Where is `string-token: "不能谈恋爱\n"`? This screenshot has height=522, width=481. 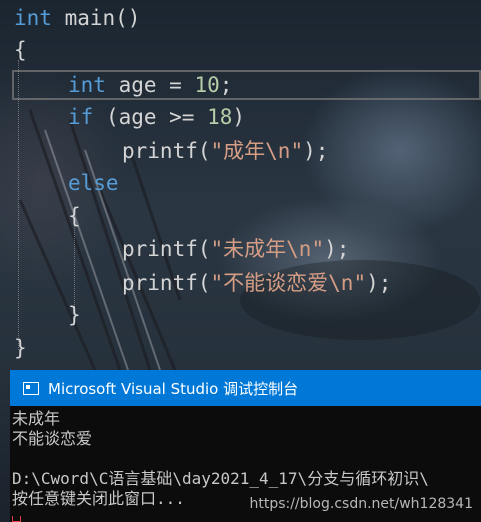
string-token: "不能谈恋爱\n" is located at coordinates (288, 283).